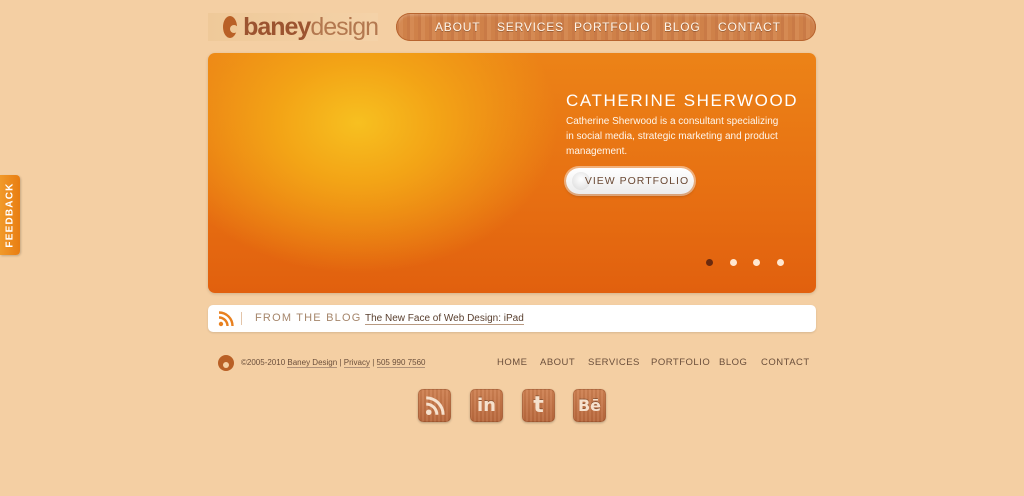 Image resolution: width=1024 pixels, height=496 pixels. Describe the element at coordinates (612, 27) in the screenshot. I see `nav-item-portfolio: PORTFOLIO` at that location.